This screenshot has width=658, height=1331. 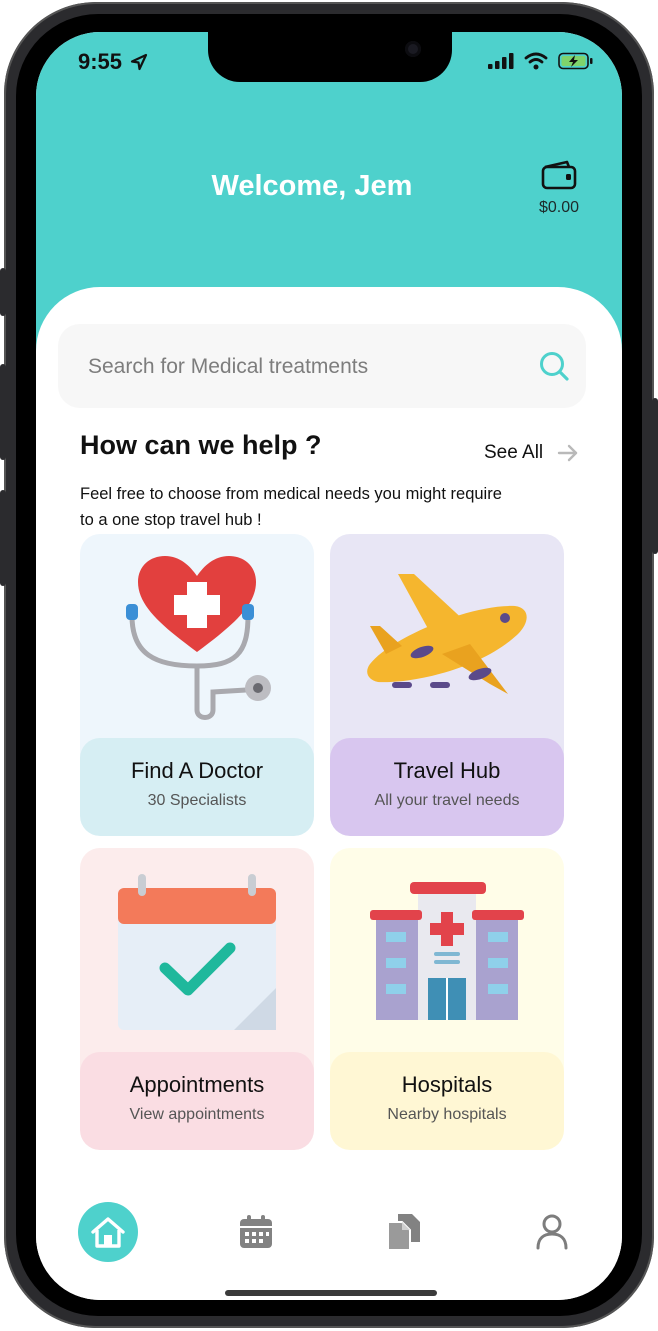 I want to click on calendar-icon, so click(x=256, y=1231).